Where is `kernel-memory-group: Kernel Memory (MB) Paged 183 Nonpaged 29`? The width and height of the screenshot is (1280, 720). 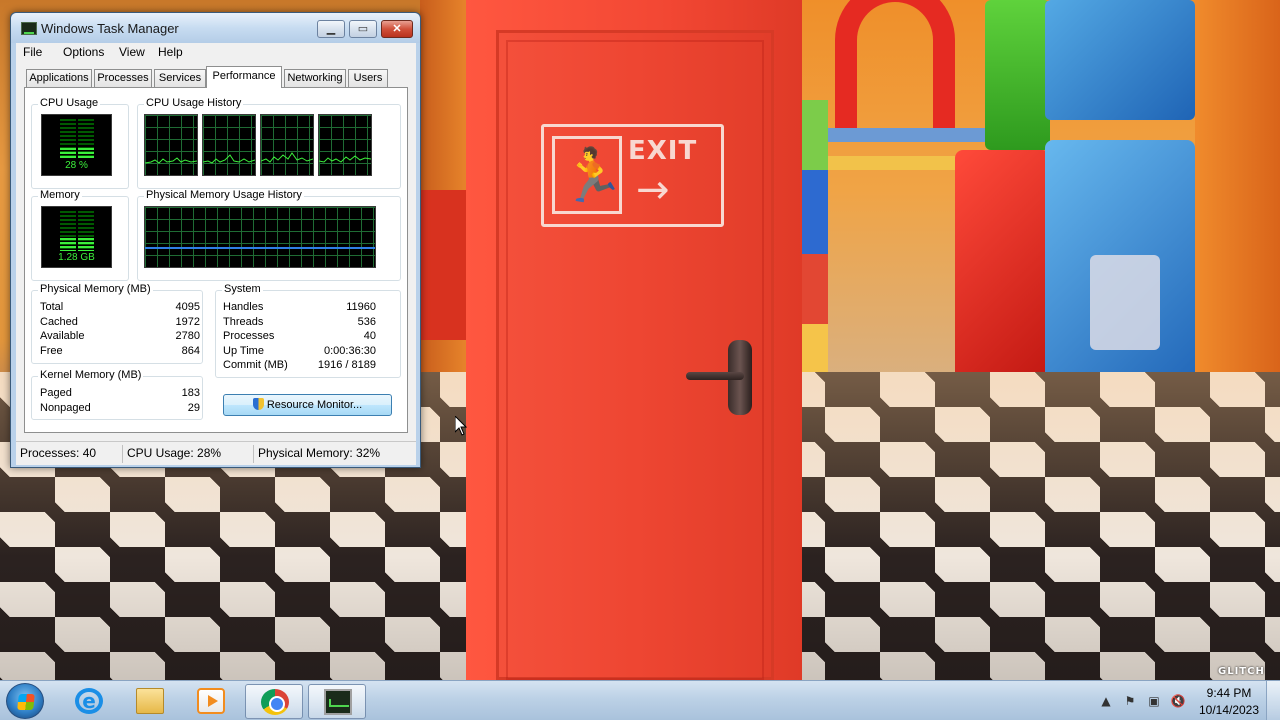 kernel-memory-group: Kernel Memory (MB) Paged 183 Nonpaged 29 is located at coordinates (117, 394).